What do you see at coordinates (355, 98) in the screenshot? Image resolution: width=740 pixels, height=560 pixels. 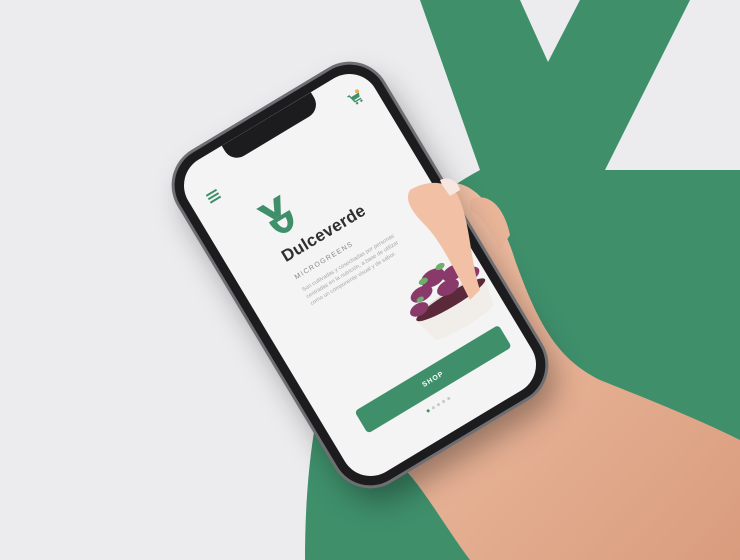 I see `cart-icon` at bounding box center [355, 98].